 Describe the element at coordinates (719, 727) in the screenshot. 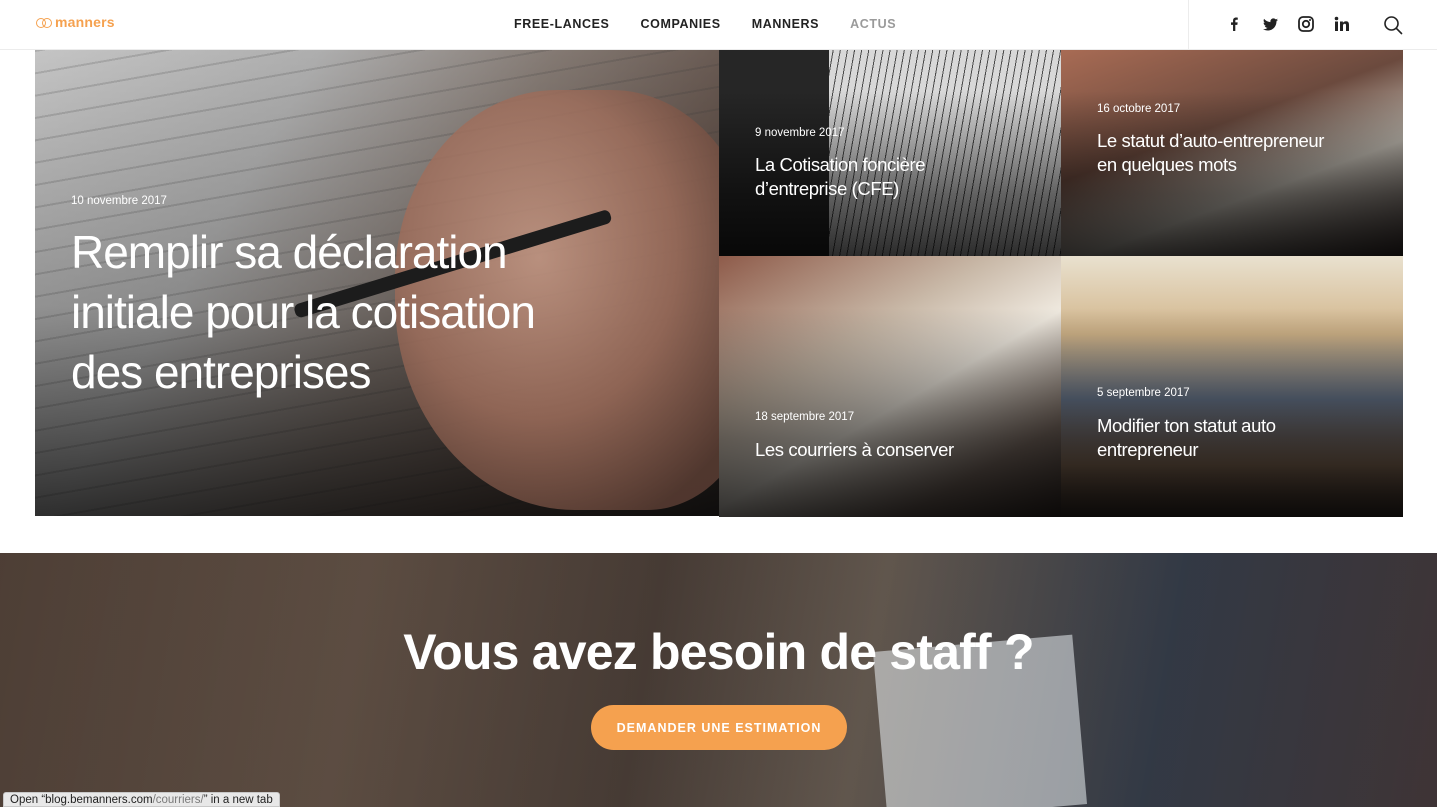

I see `request-estimate-button: DEMANDER UNE ESTIMATION` at that location.